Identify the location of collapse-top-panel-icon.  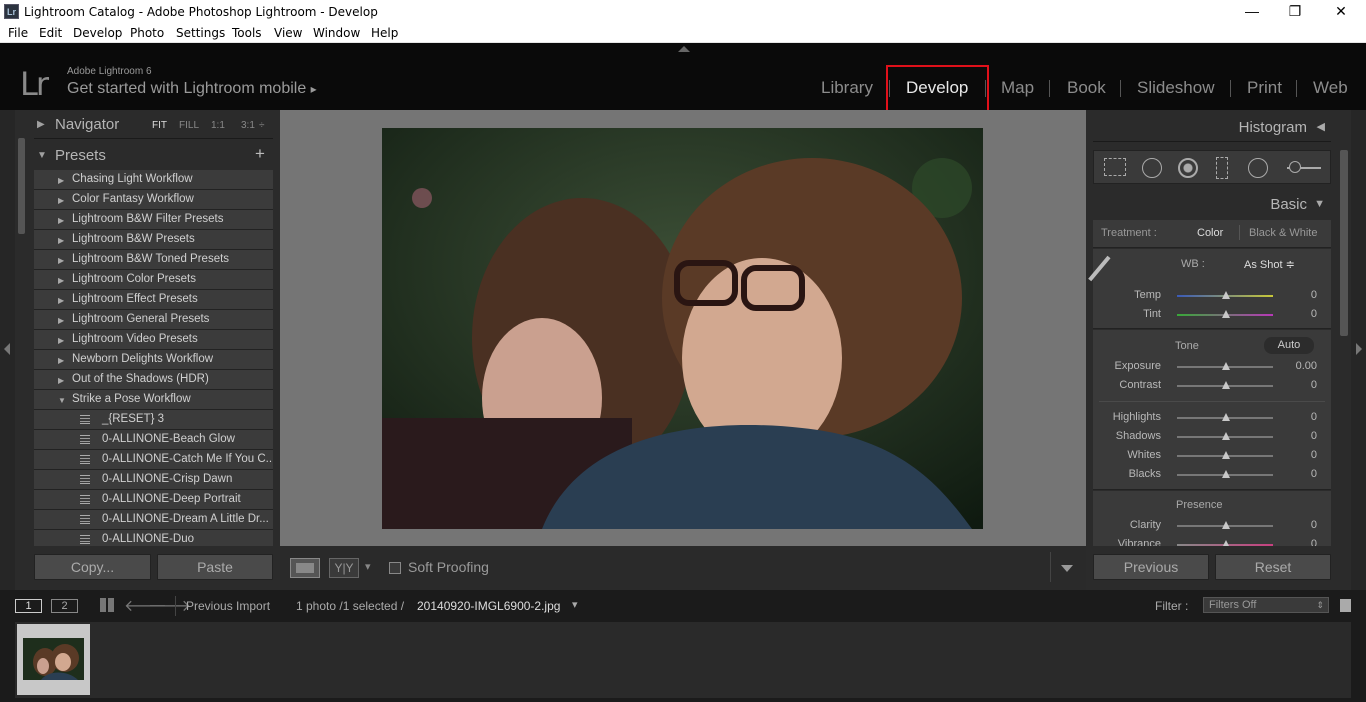
(684, 49).